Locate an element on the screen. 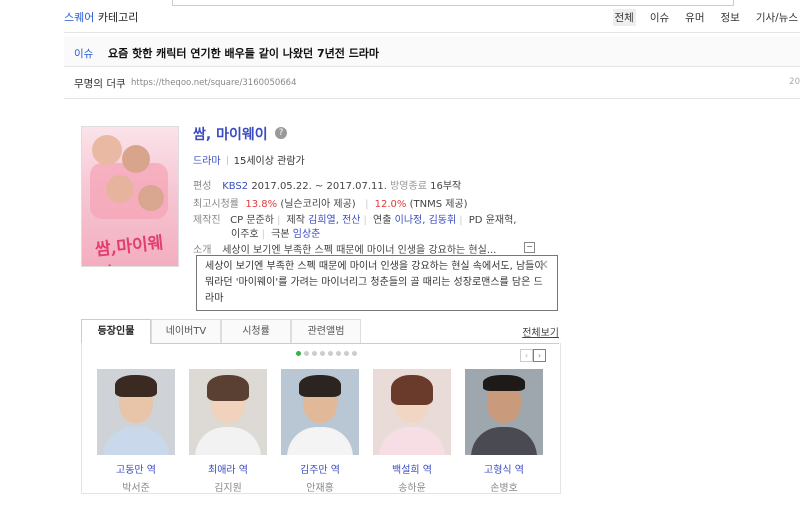 The height and width of the screenshot is (525, 800). tab-characters: 등장인물 is located at coordinates (116, 331).